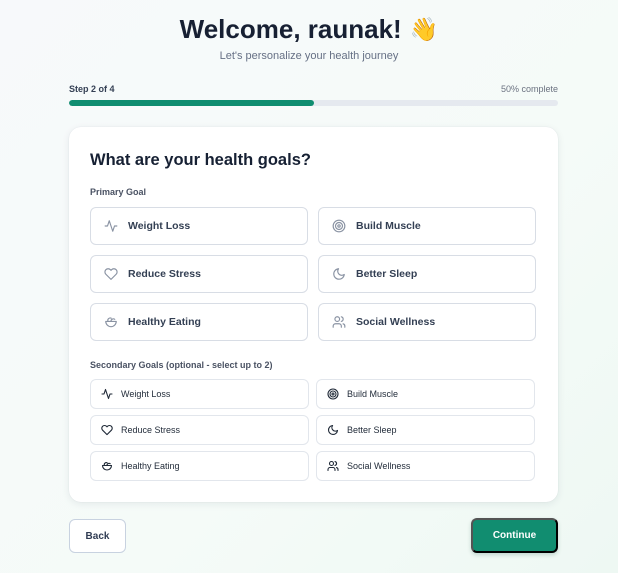 The image size is (618, 573). I want to click on primary-goal-build-muscle: Build Muscle, so click(427, 226).